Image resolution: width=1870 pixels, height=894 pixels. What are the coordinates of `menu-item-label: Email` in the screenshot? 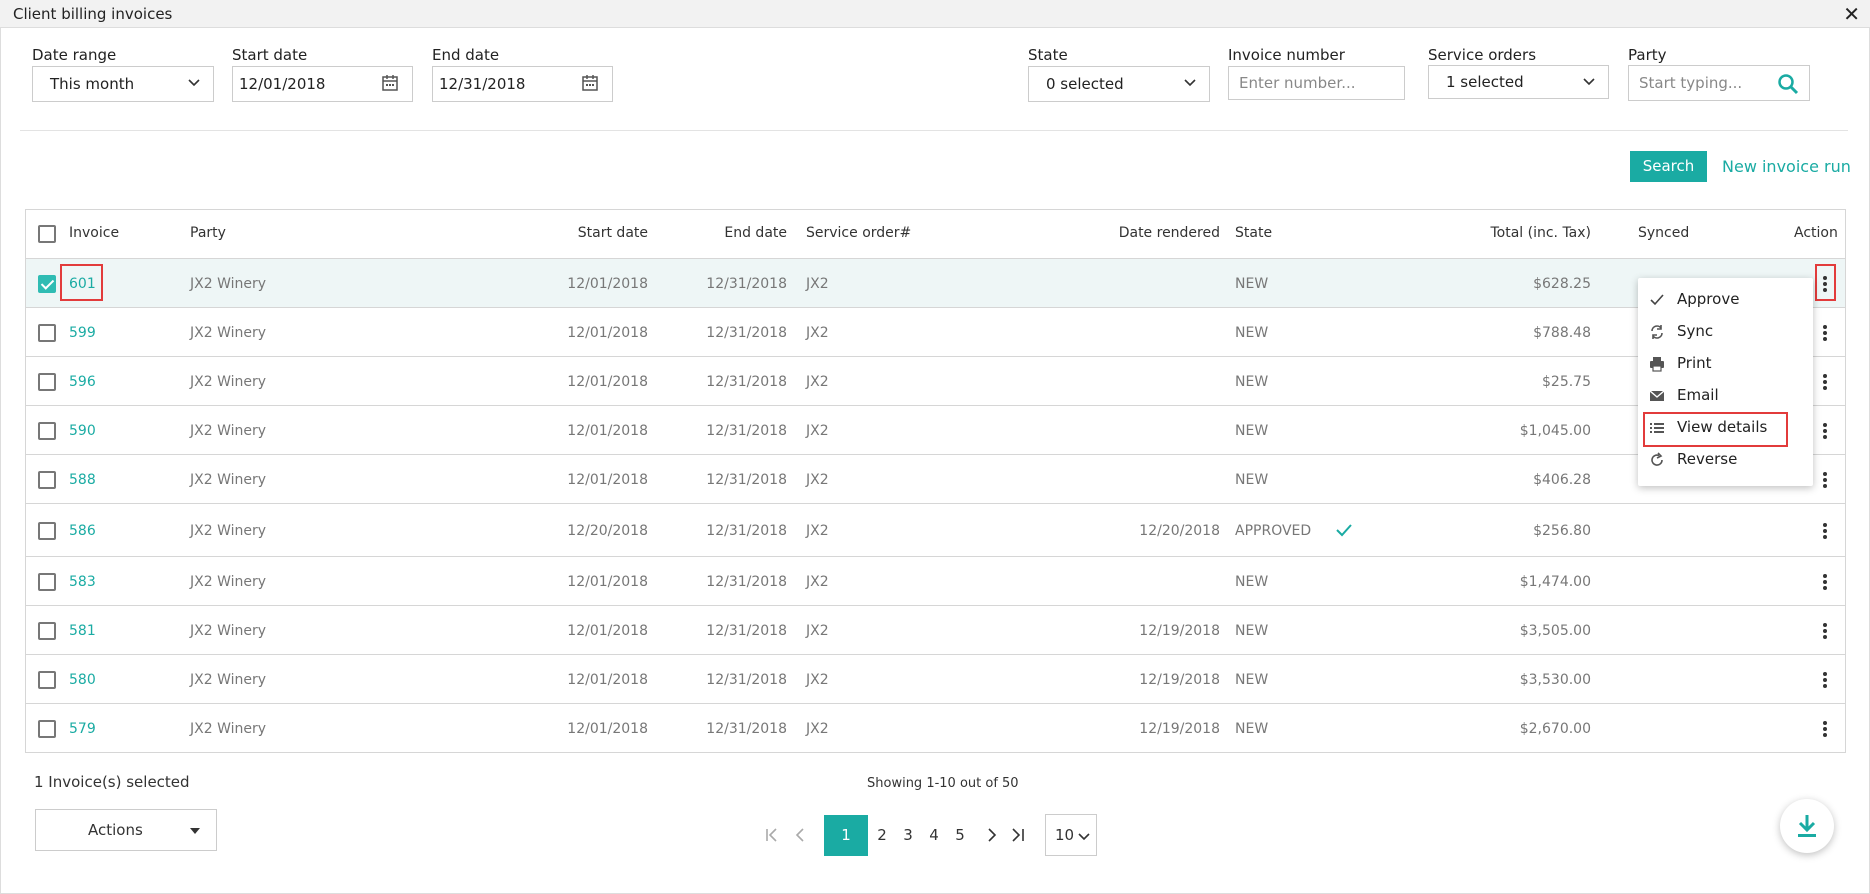 It's located at (1698, 395).